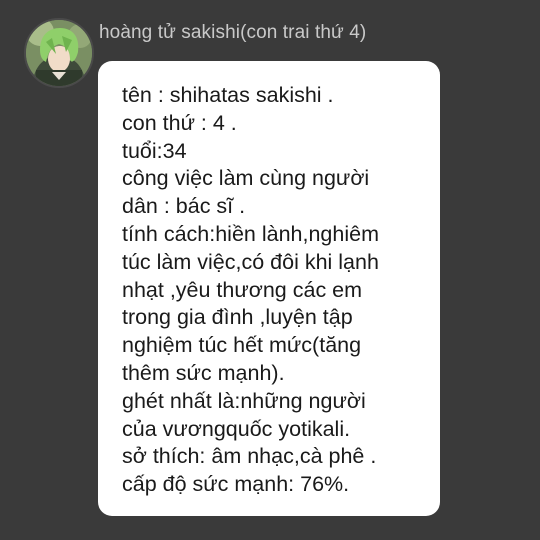 This screenshot has height=540, width=540. What do you see at coordinates (203, 372) in the screenshot?
I see `message-line: thêm sức mạnh).` at bounding box center [203, 372].